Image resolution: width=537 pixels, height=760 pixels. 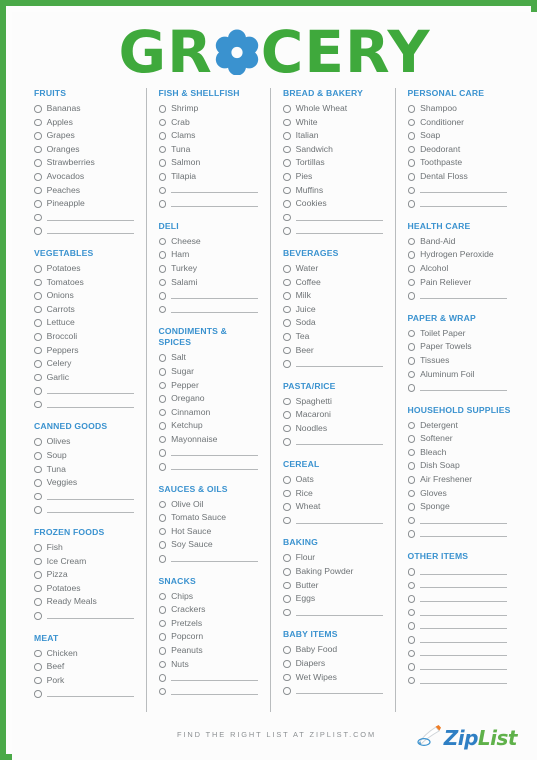 What do you see at coordinates (459, 494) in the screenshot?
I see `checklist-item: Gloves` at bounding box center [459, 494].